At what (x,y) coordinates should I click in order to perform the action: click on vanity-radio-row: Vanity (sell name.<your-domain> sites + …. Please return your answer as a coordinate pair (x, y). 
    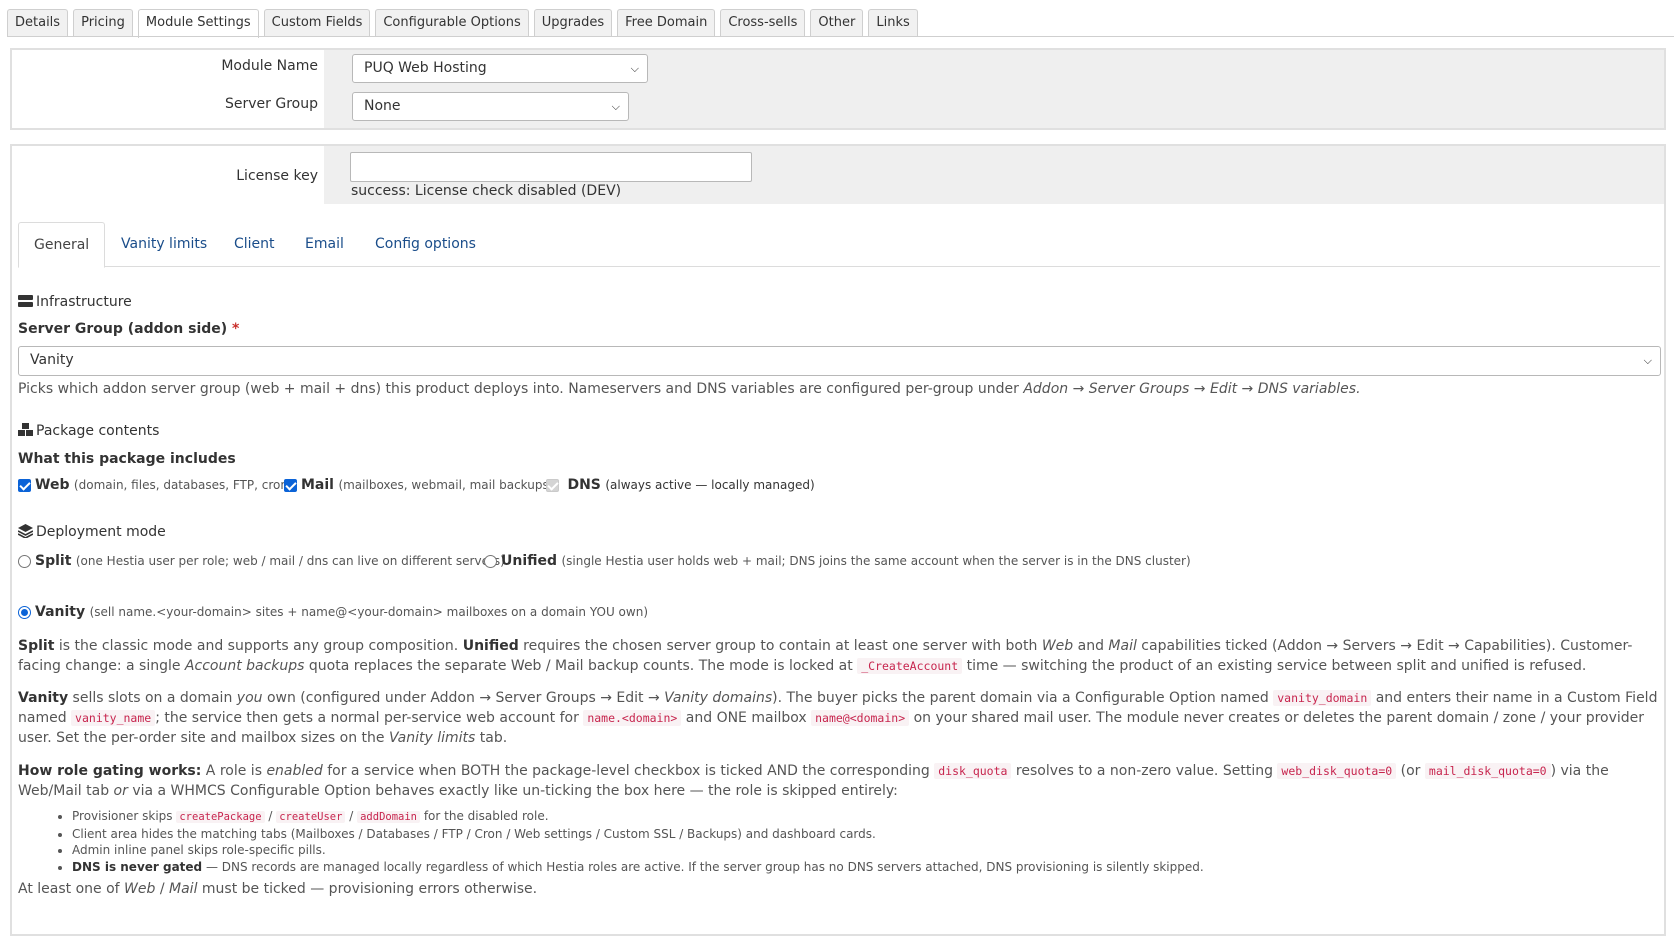
    Looking at the image, I should click on (333, 612).